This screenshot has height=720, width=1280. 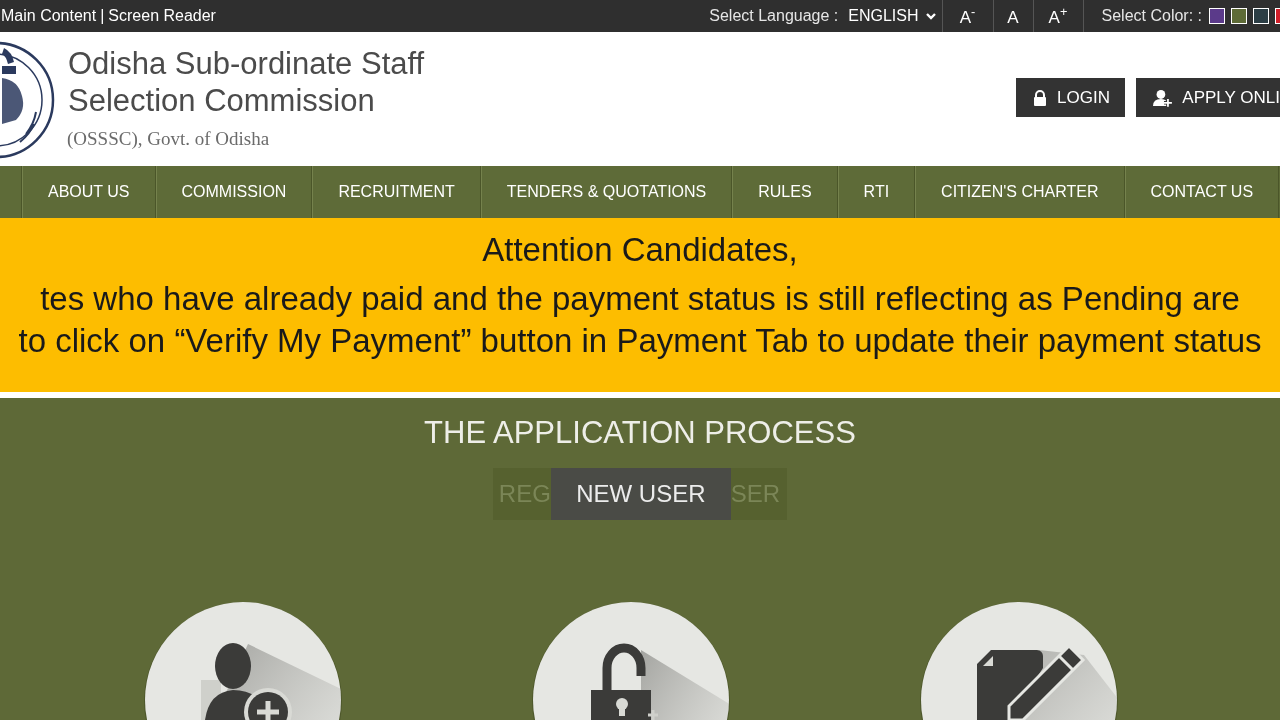 I want to click on notice-heading: Attention Candidates,, so click(x=640, y=250).